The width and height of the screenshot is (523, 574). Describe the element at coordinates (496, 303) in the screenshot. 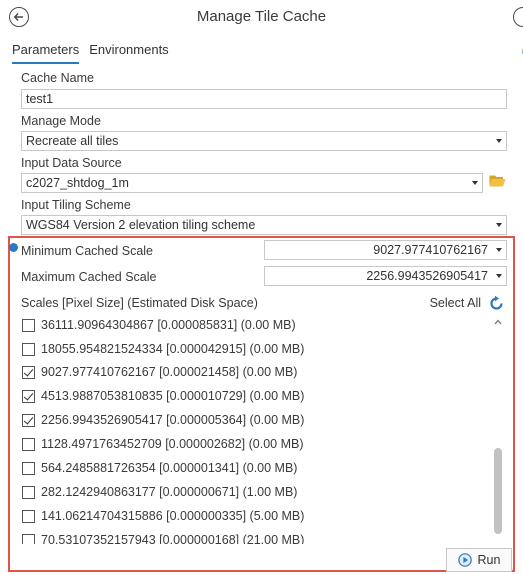

I see `refresh-icon` at that location.